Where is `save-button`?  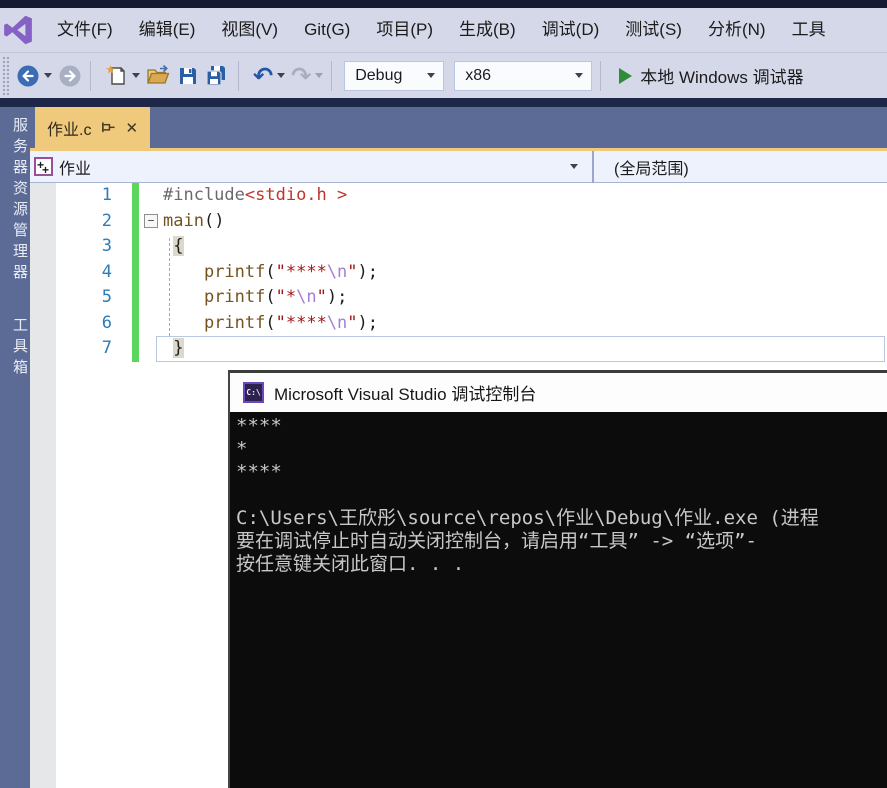
save-button is located at coordinates (188, 76).